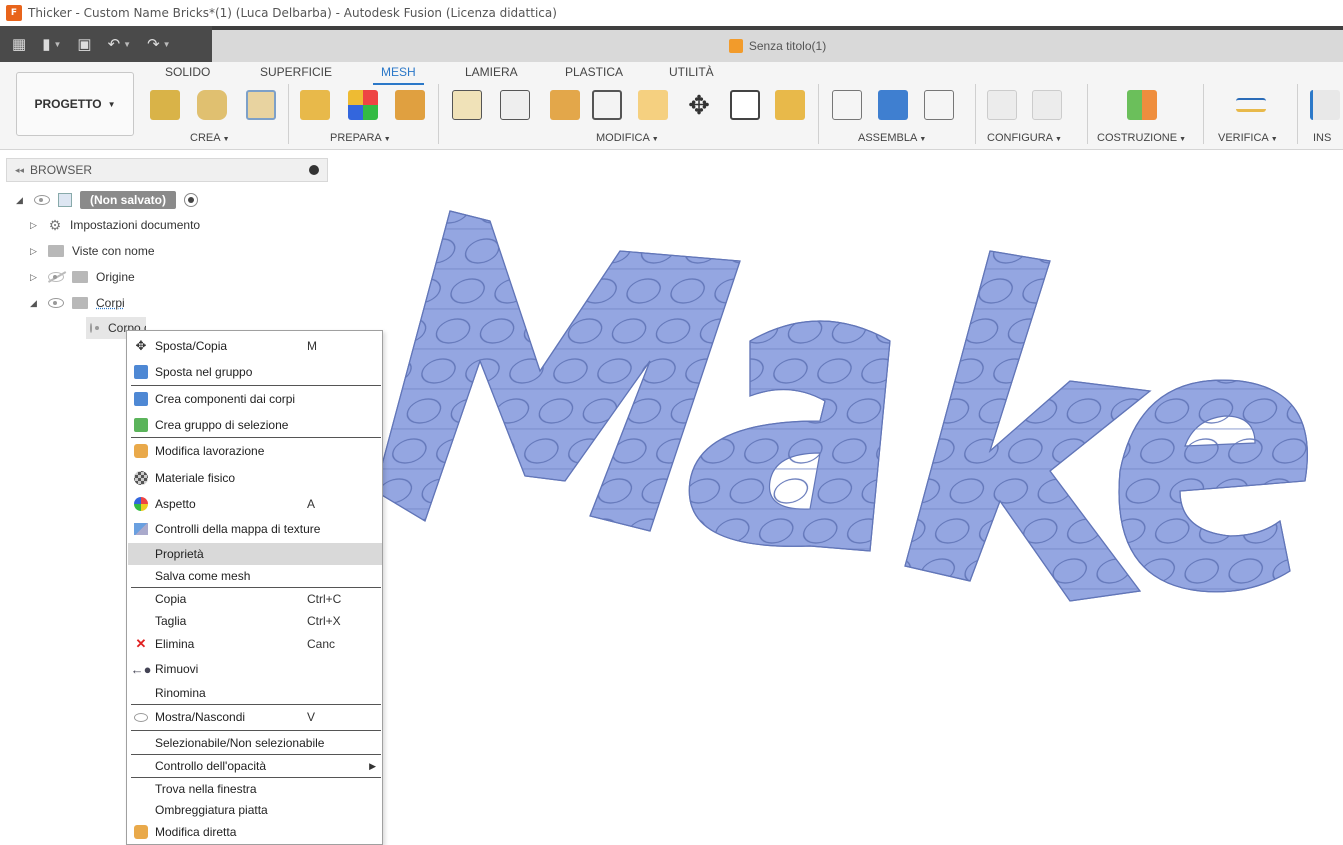  I want to click on as-built-joint-icon, so click(939, 105).